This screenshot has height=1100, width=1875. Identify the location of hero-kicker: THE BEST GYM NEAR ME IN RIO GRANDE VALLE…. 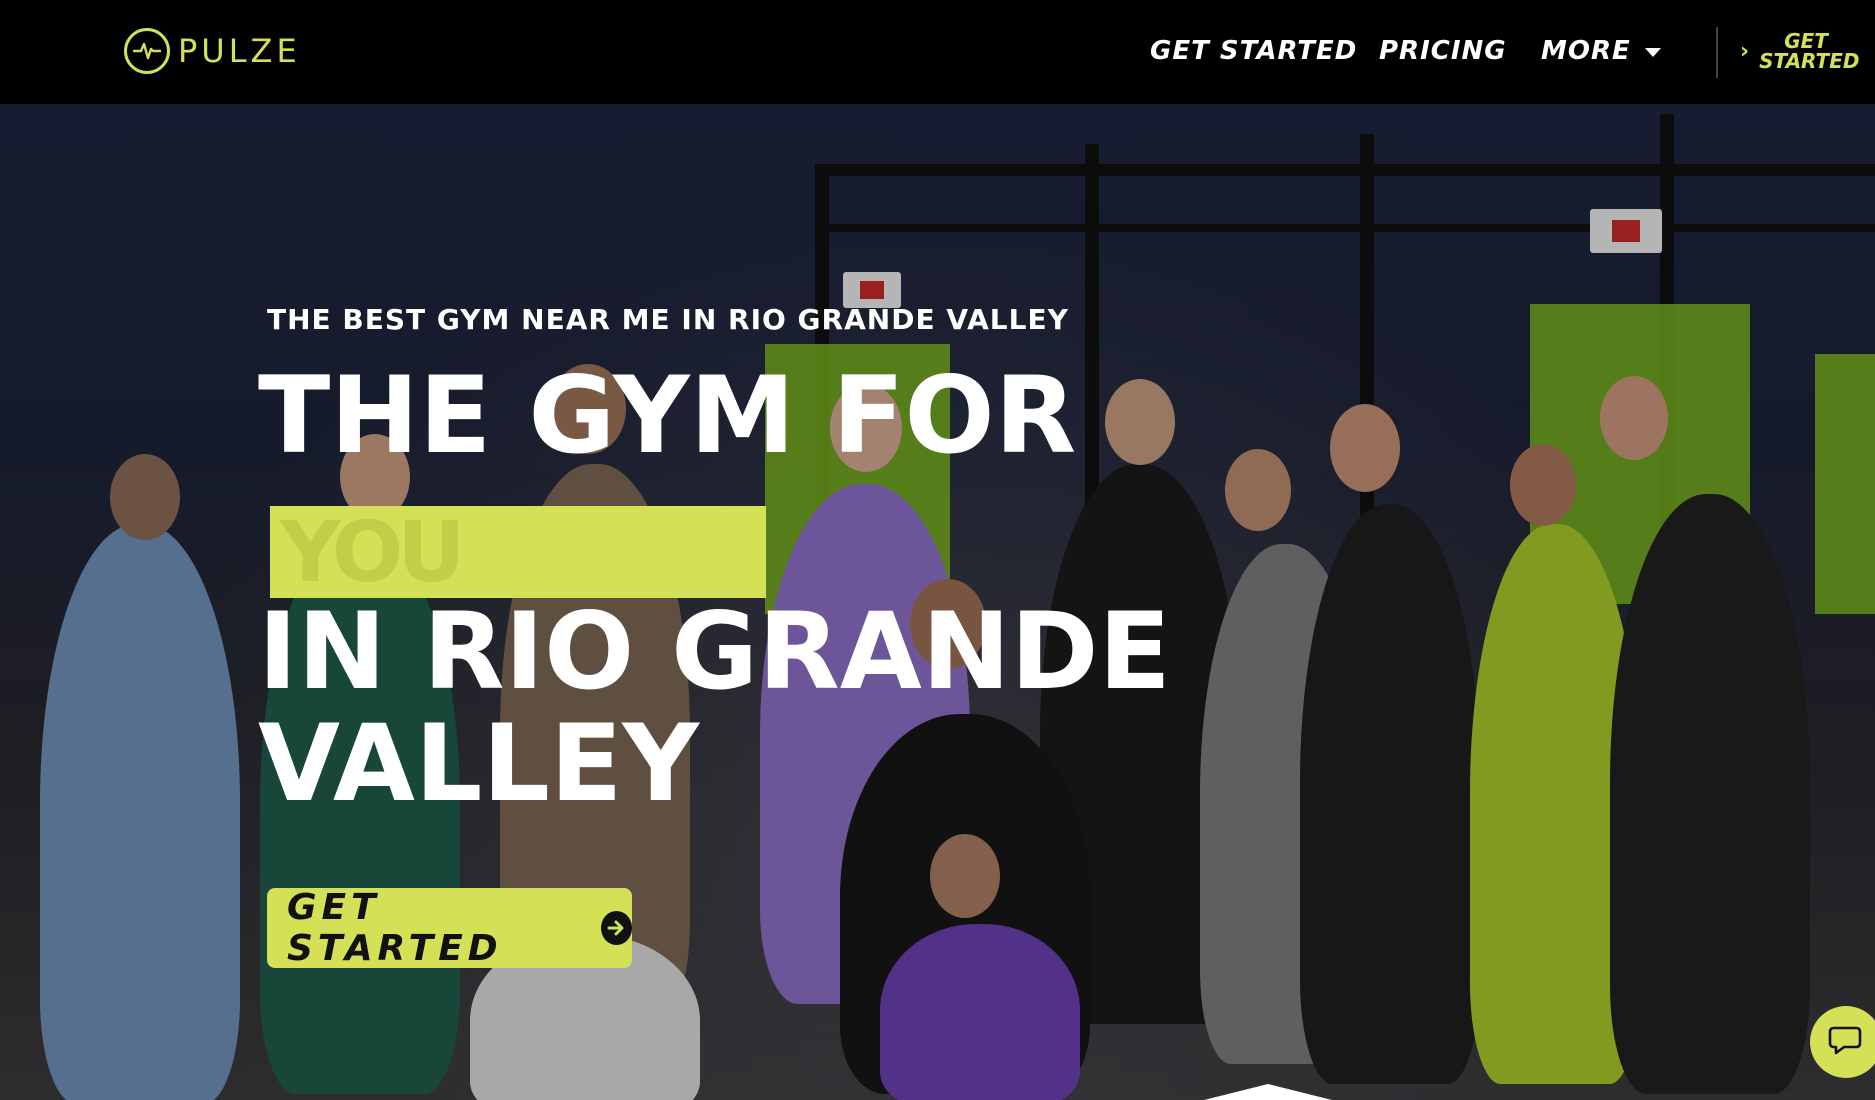
(668, 319).